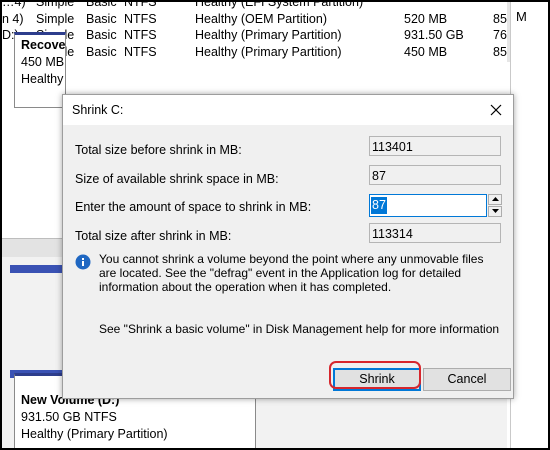 Image resolution: width=550 pixels, height=450 pixels. I want to click on dialog-title: Shrink C:, so click(98, 110).